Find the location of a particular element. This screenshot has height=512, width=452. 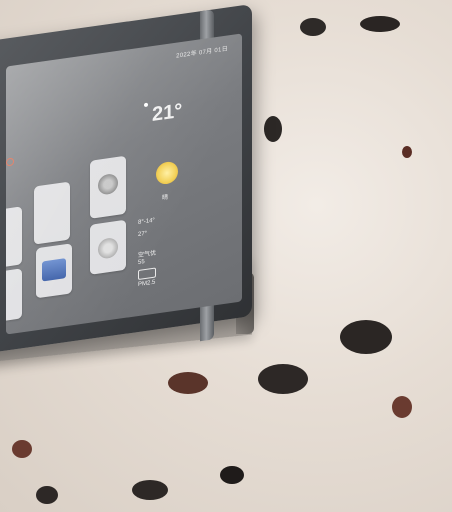

tile-left-top is located at coordinates (14, 238).